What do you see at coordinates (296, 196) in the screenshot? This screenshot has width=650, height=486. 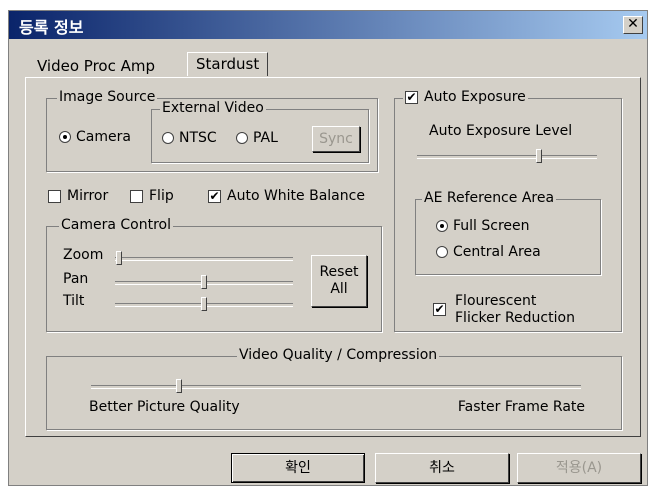 I see `awb-label: Auto White Balance` at bounding box center [296, 196].